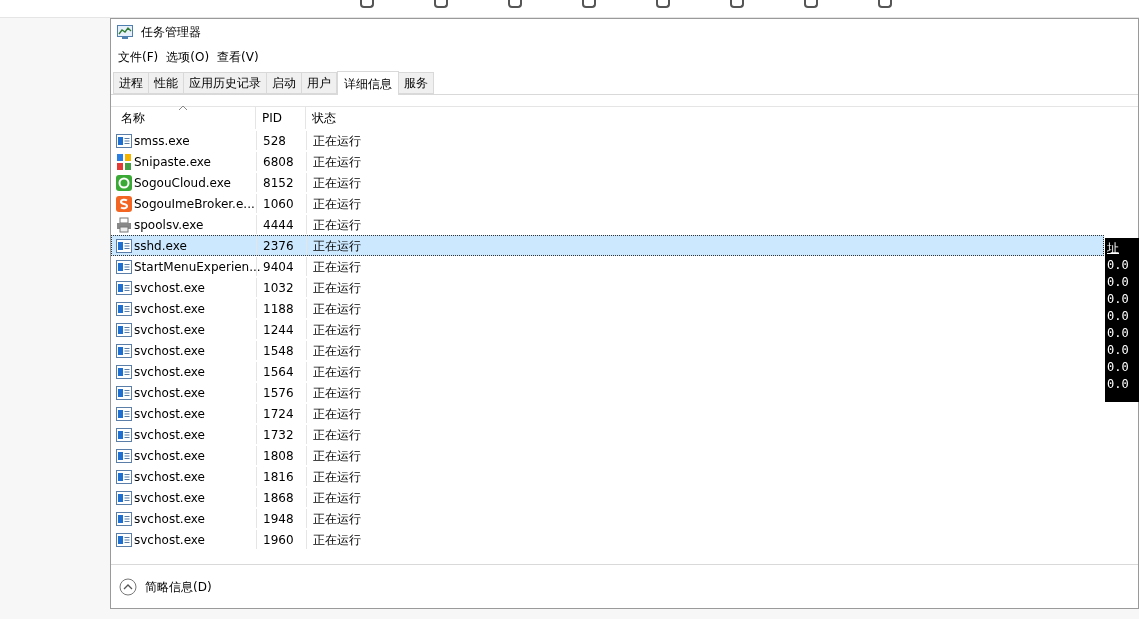 The width and height of the screenshot is (1139, 619). Describe the element at coordinates (182, 183) in the screenshot. I see `process-name: SogouCloud.exe` at that location.